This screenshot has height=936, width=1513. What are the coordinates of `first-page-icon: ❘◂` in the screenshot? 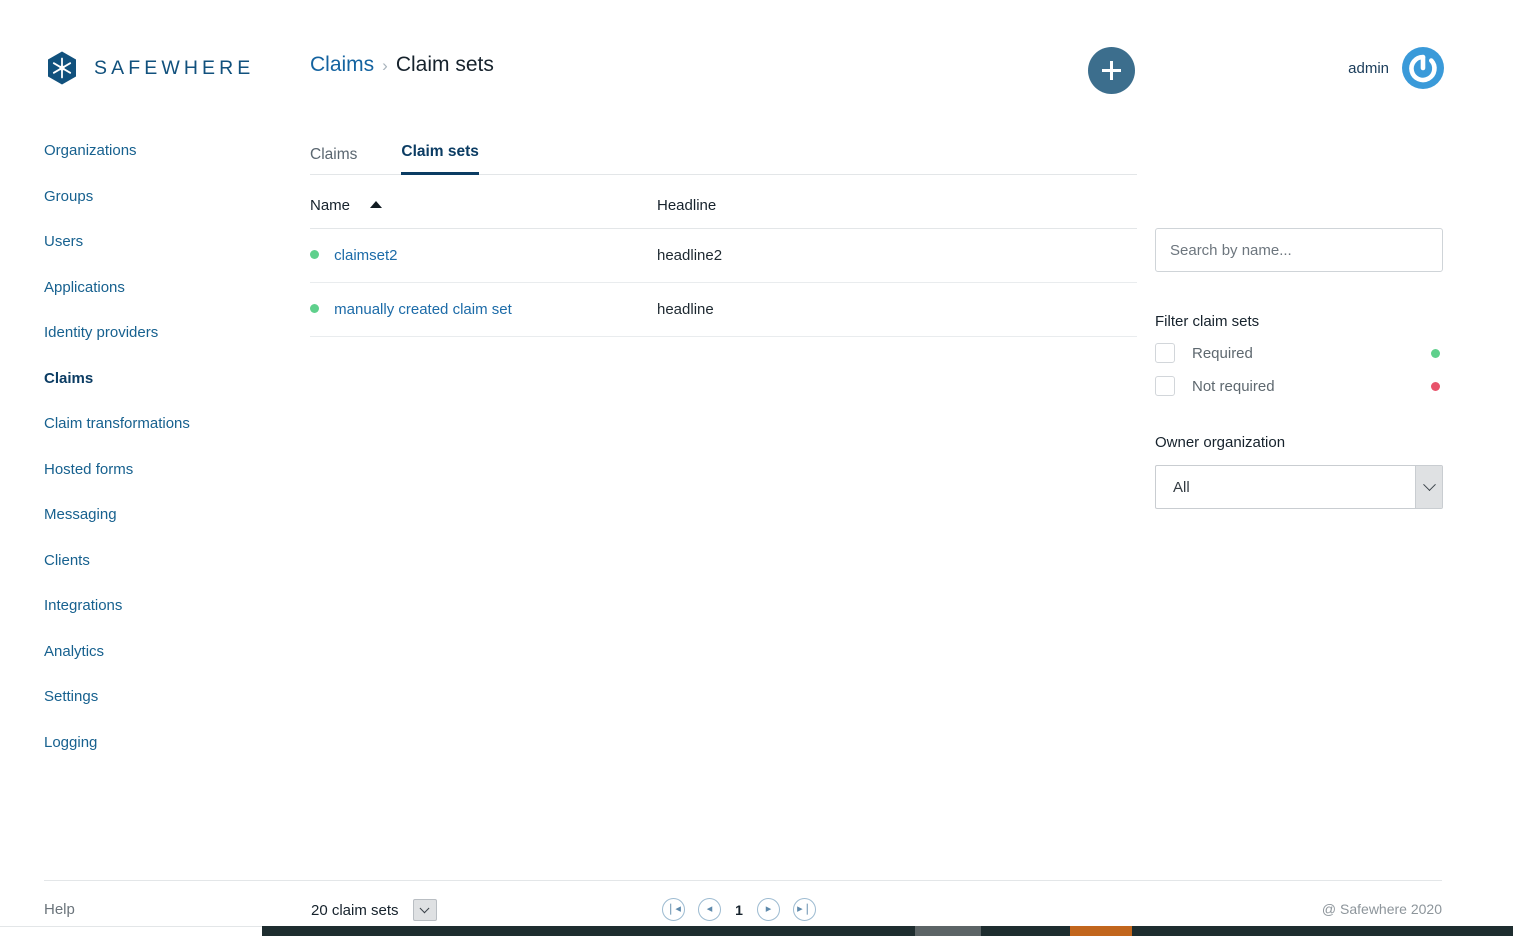 It's located at (673, 909).